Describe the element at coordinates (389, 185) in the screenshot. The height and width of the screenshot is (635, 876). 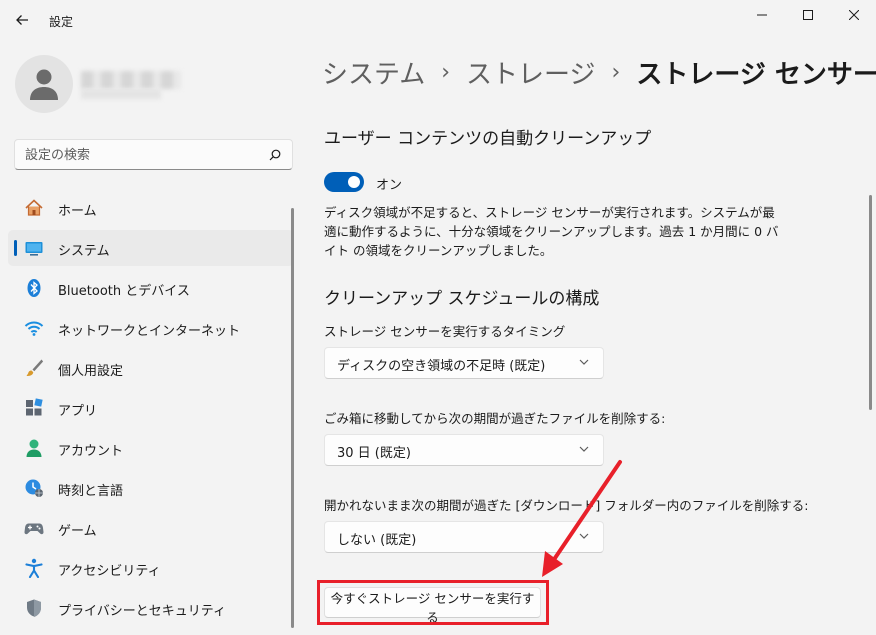
I see `toggle-state-label: オン` at that location.